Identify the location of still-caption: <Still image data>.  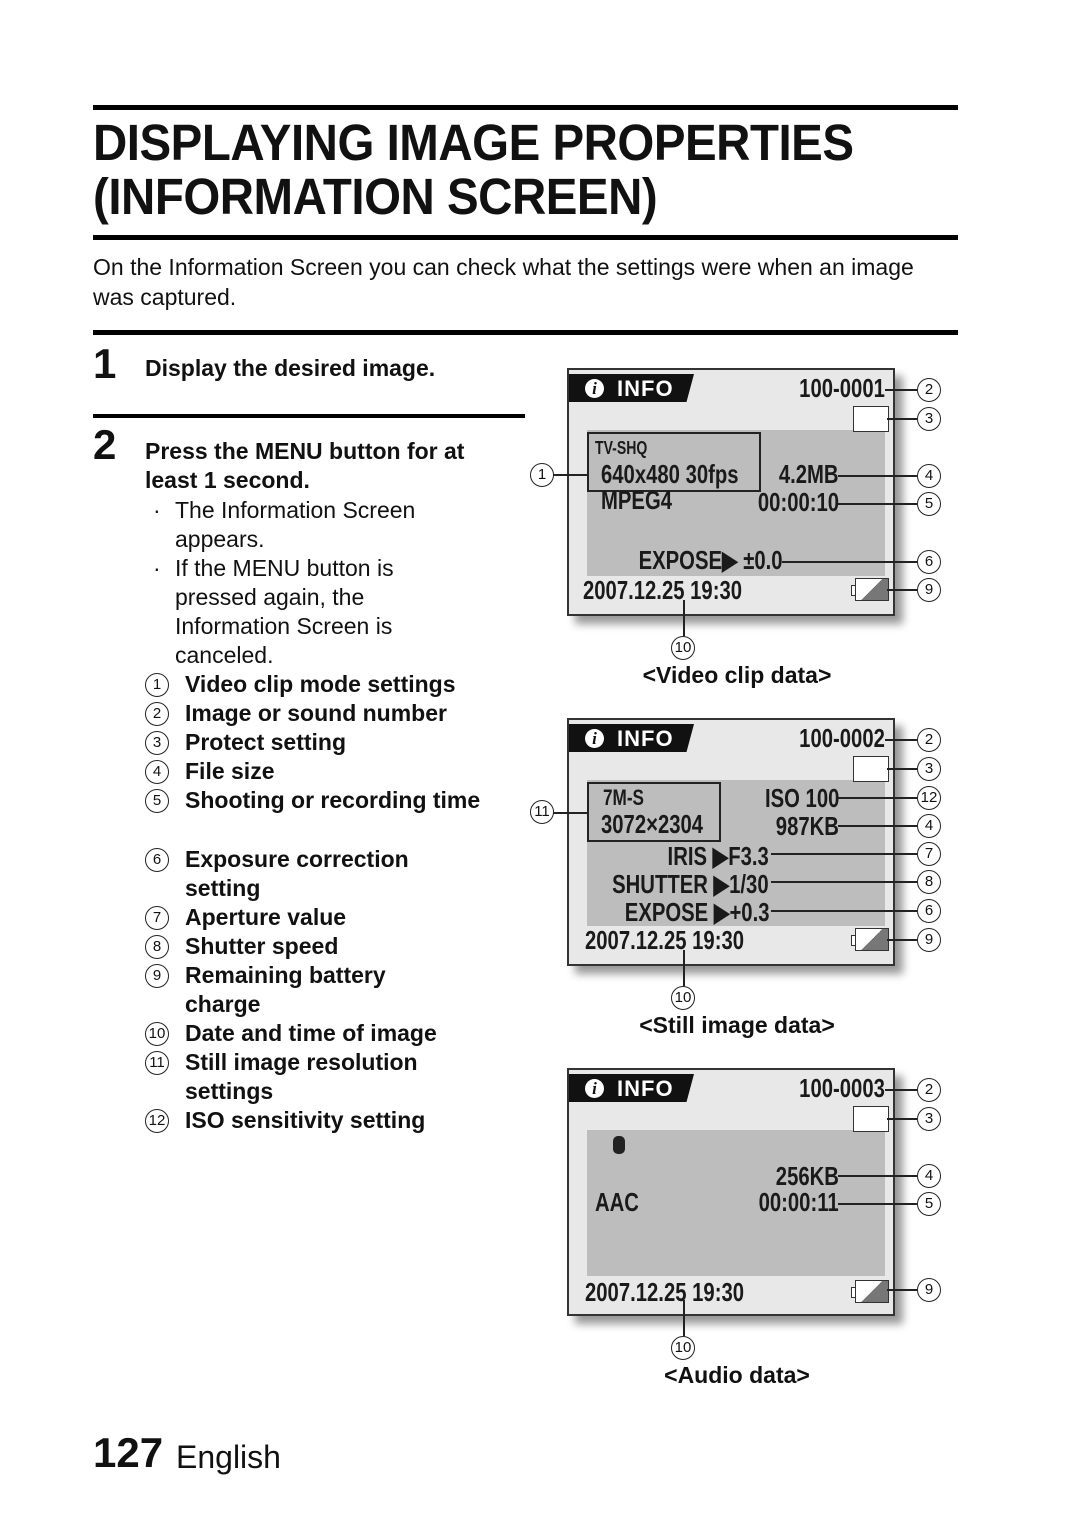
(737, 1025).